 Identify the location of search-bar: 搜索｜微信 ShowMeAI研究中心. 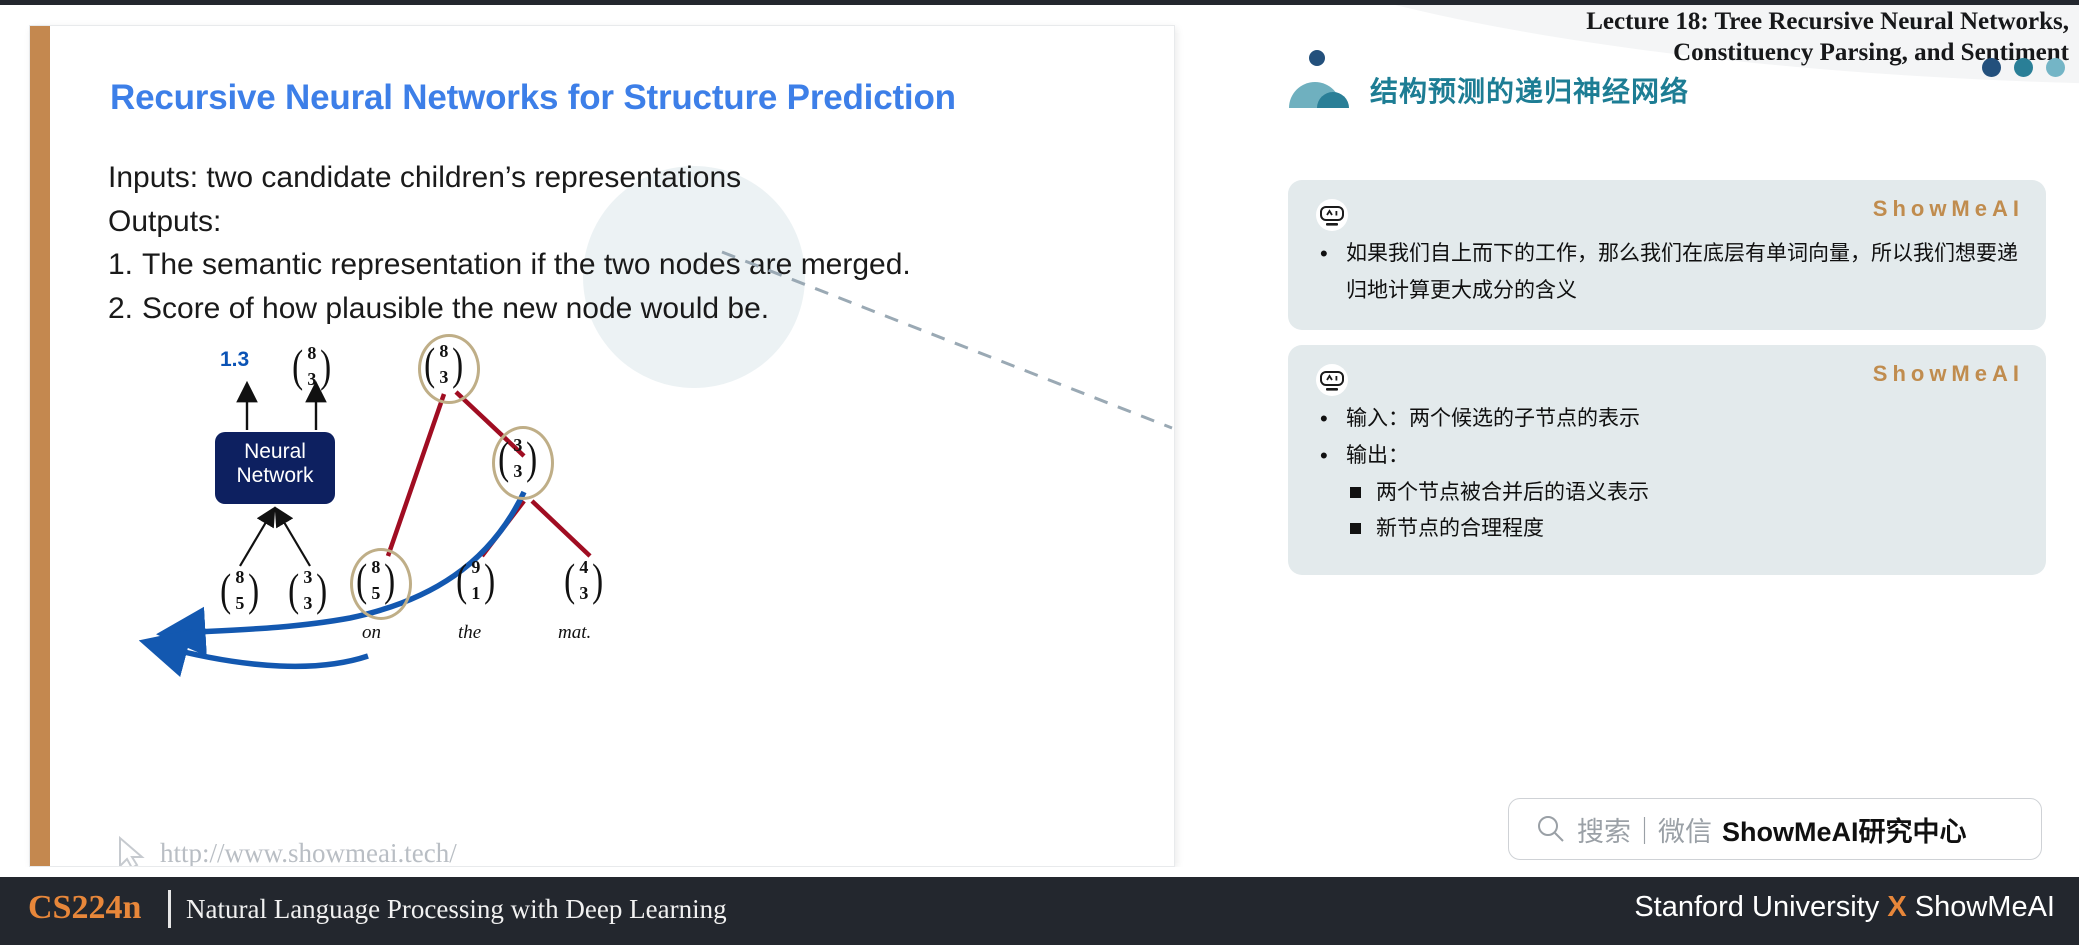
(1775, 829).